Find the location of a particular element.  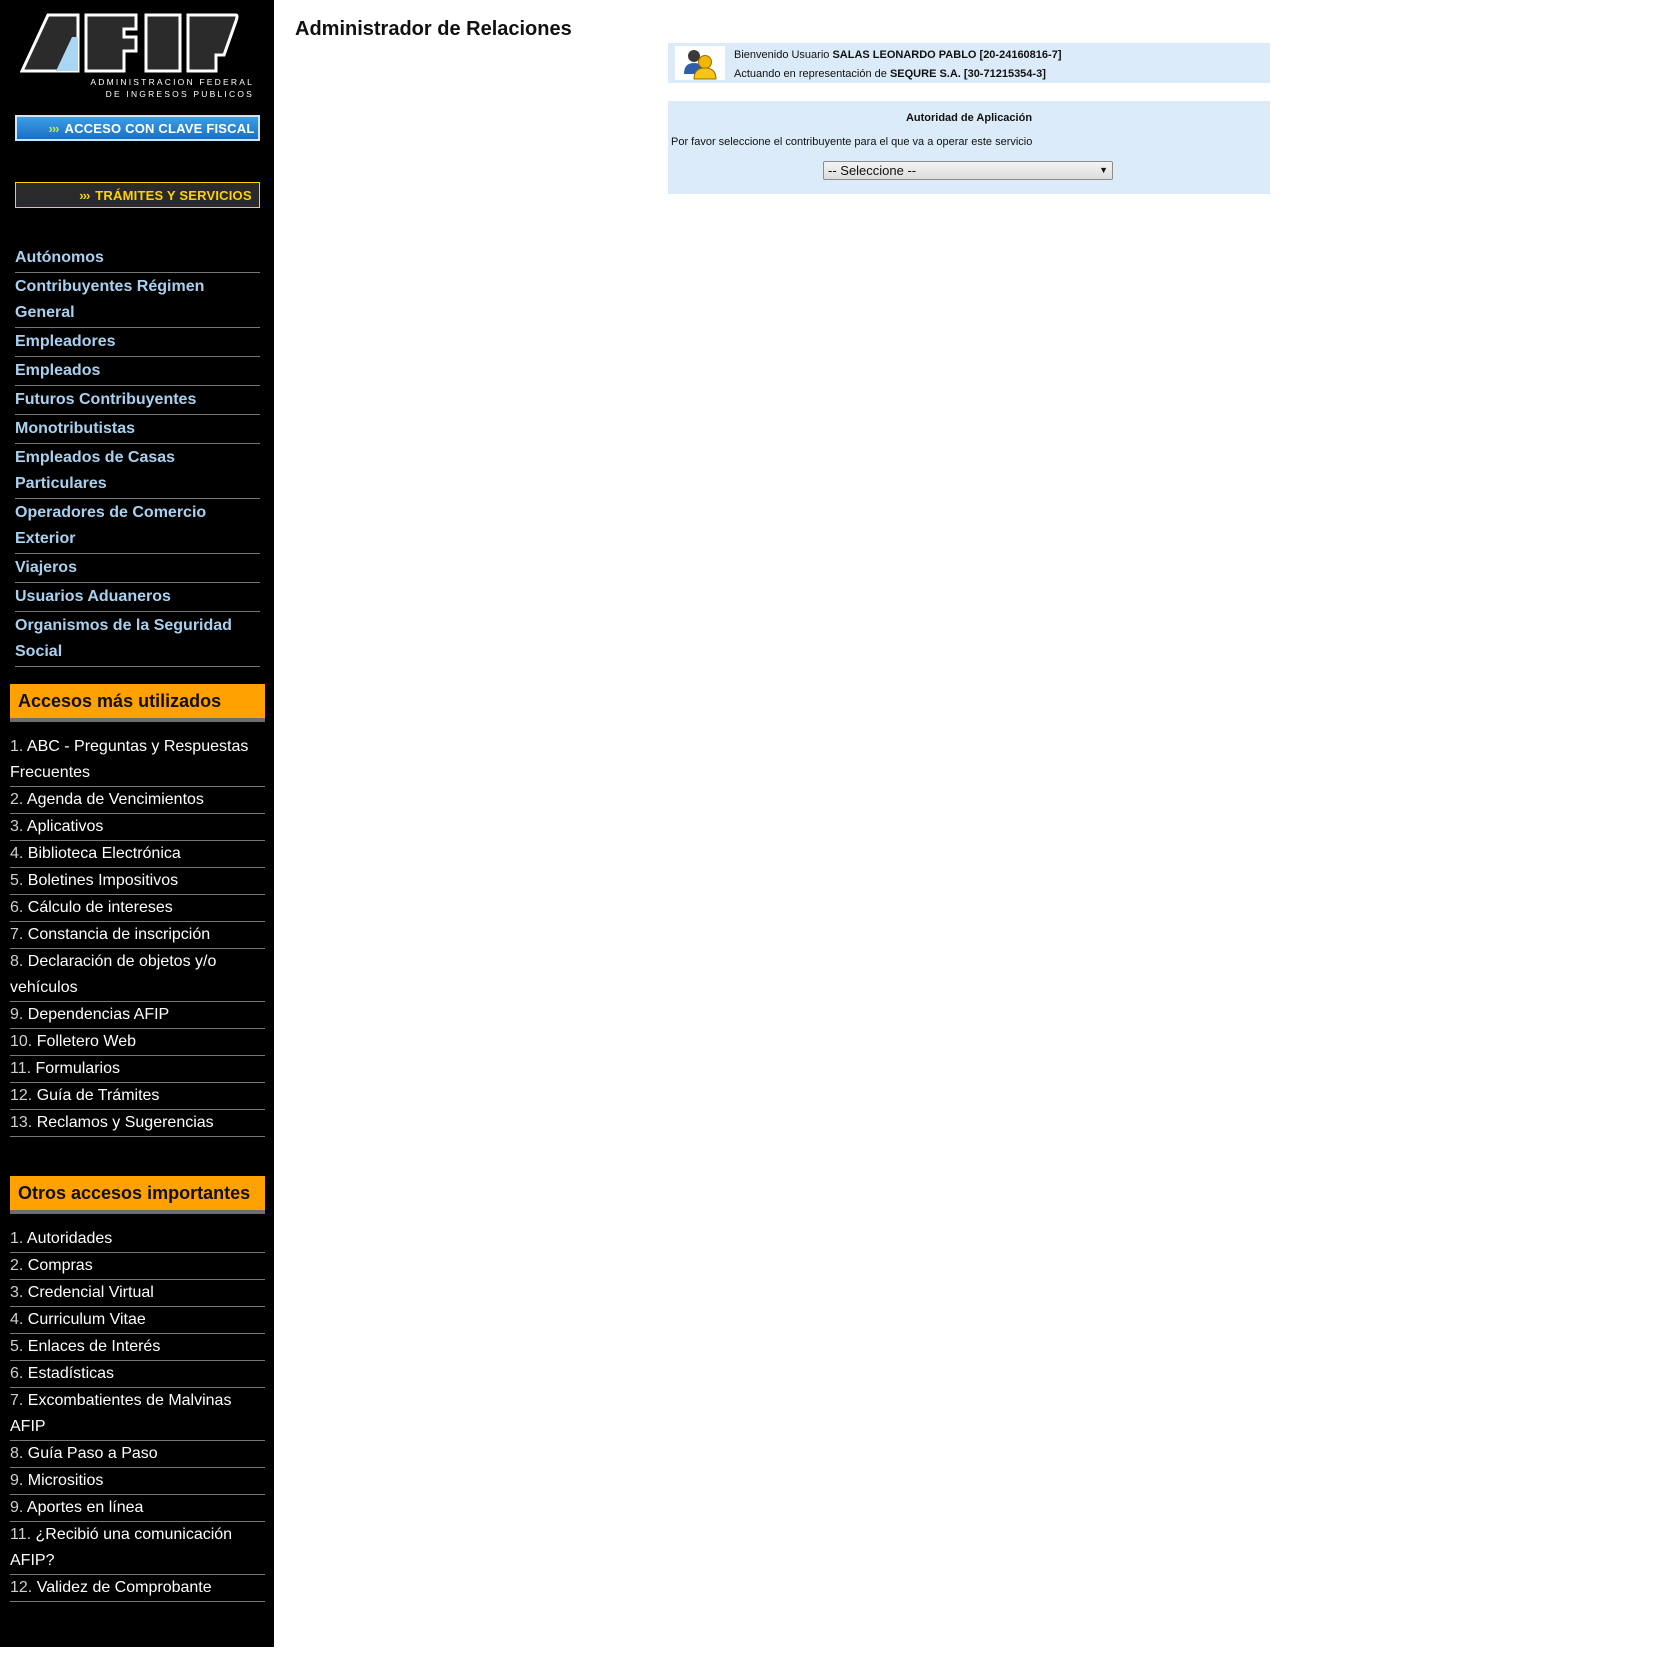

nav-item: Organismos de la Seguridad Social is located at coordinates (137, 639).